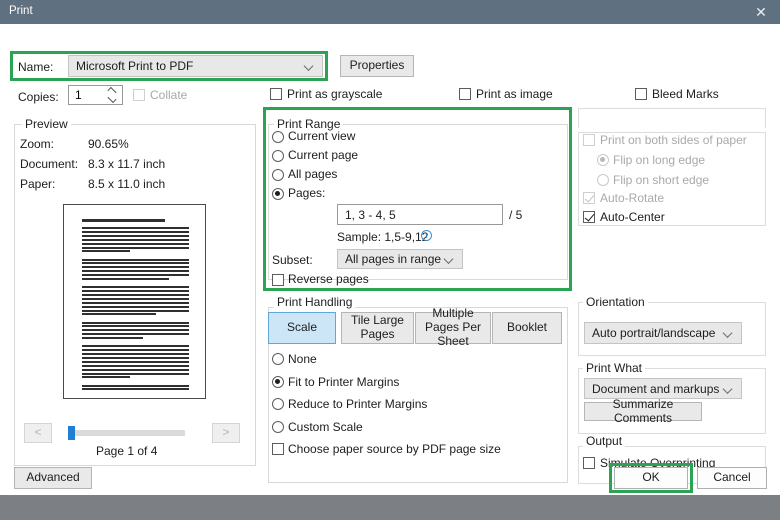  Describe the element at coordinates (278, 156) in the screenshot. I see `radio-current-page` at that location.